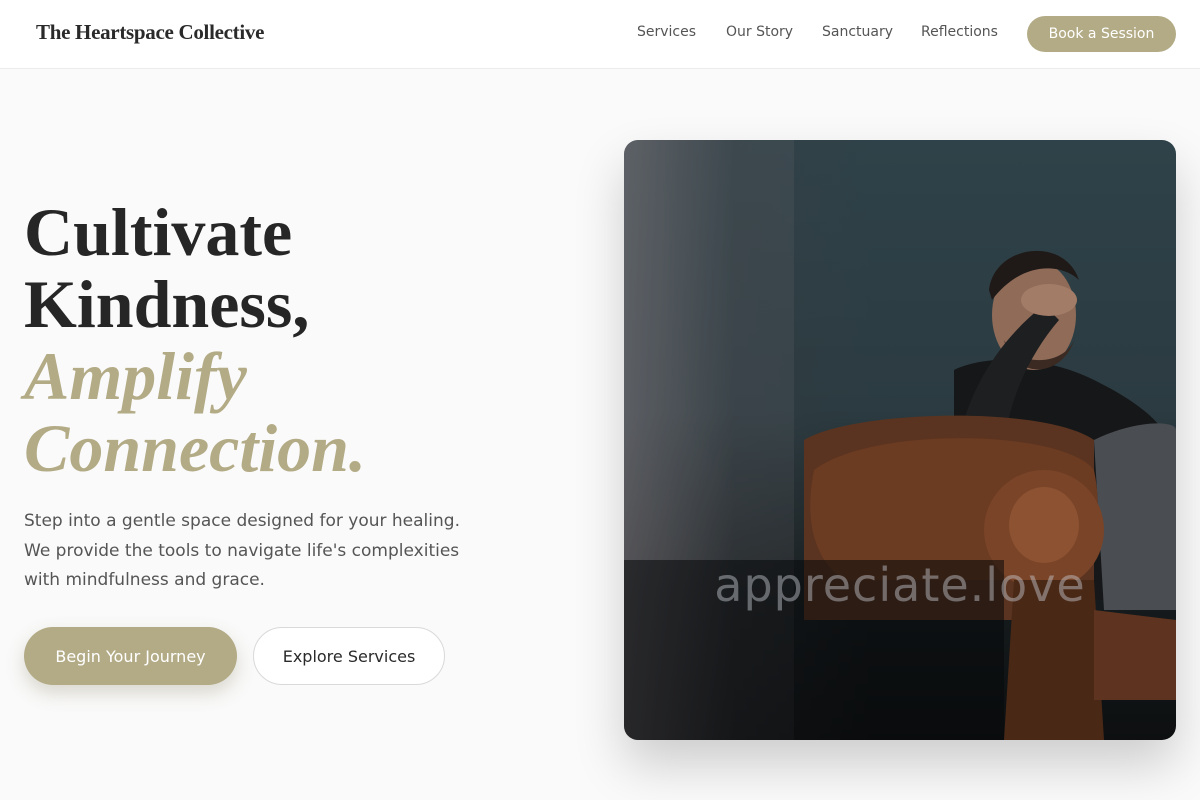  Describe the element at coordinates (1101, 34) in the screenshot. I see `book-session-button: Book a Session` at that location.